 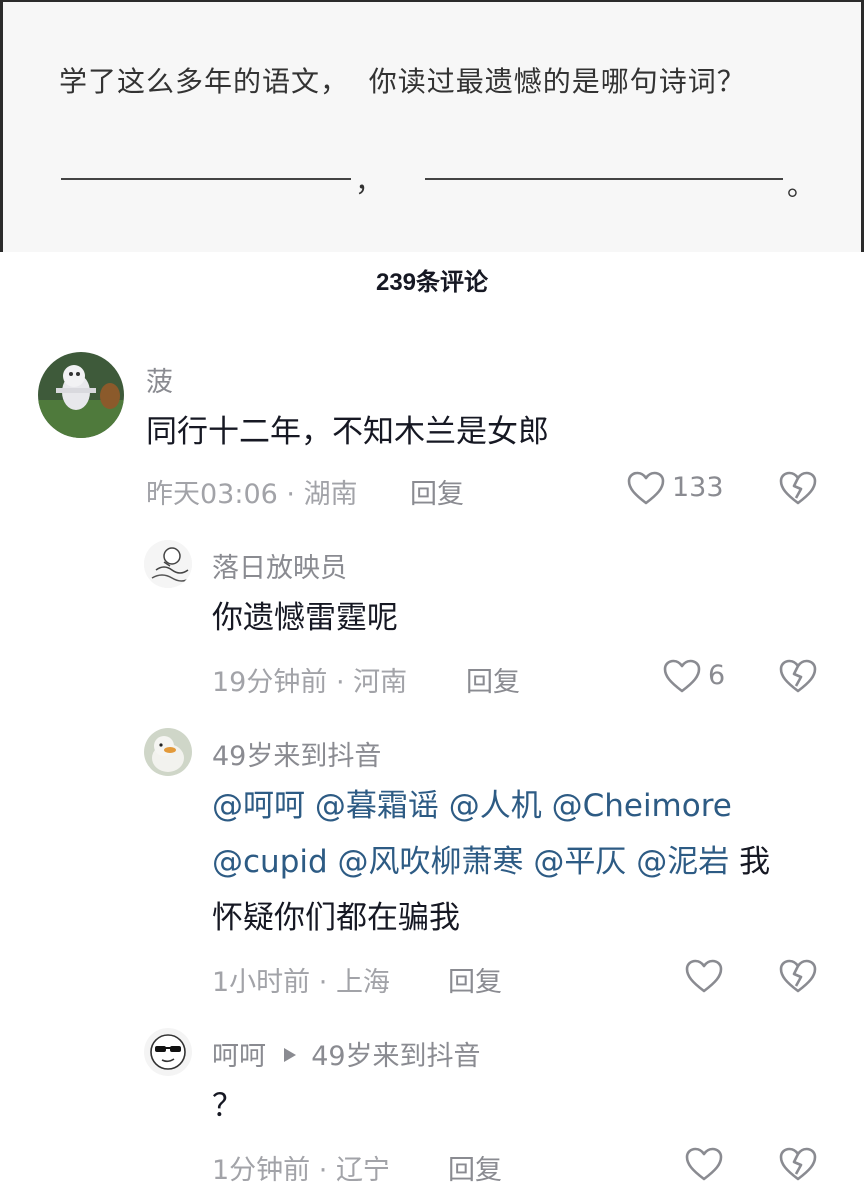 What do you see at coordinates (227, 1106) in the screenshot?
I see `comment-text: ？` at bounding box center [227, 1106].